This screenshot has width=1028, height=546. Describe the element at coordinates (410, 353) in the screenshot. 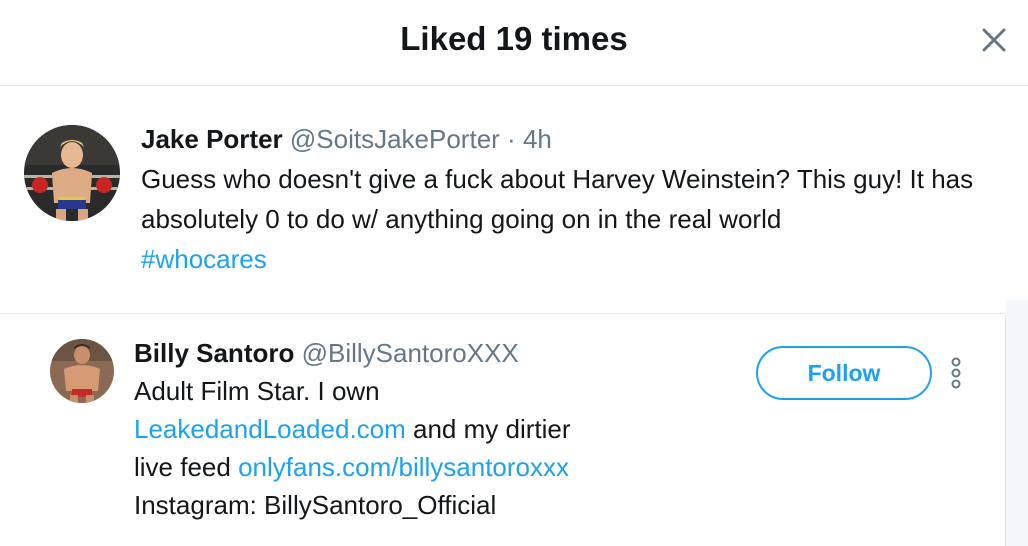

I see `user-handle: @BillySantoroXXX` at that location.